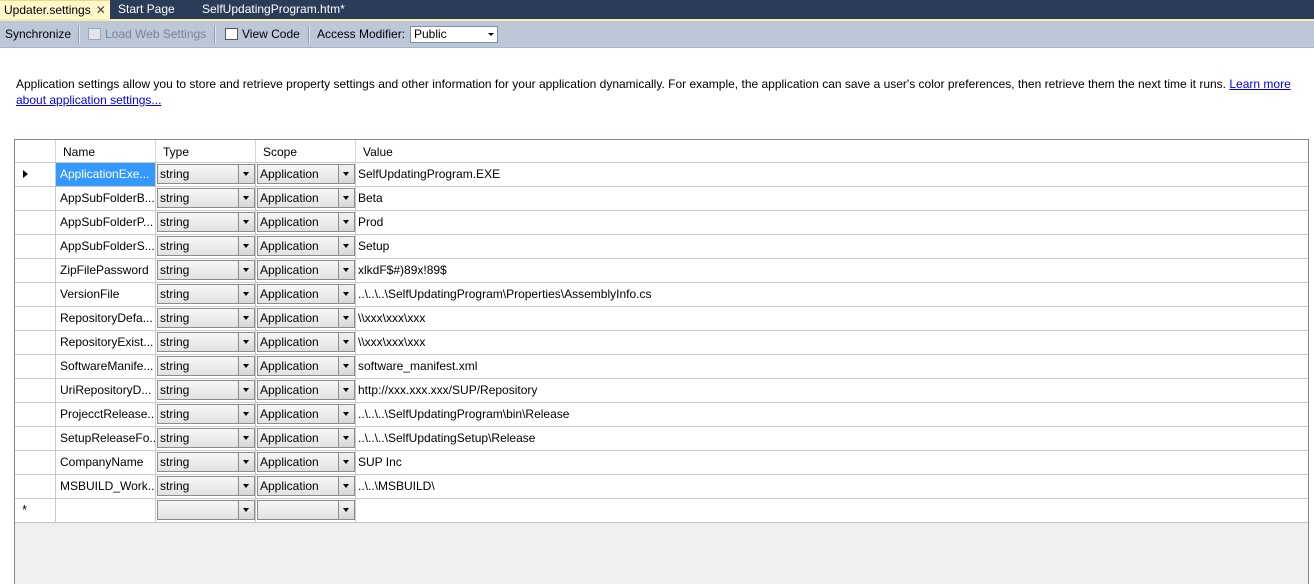 The image size is (1314, 584). What do you see at coordinates (147, 34) in the screenshot?
I see `load-web-settings-button: Load Web Settings` at bounding box center [147, 34].